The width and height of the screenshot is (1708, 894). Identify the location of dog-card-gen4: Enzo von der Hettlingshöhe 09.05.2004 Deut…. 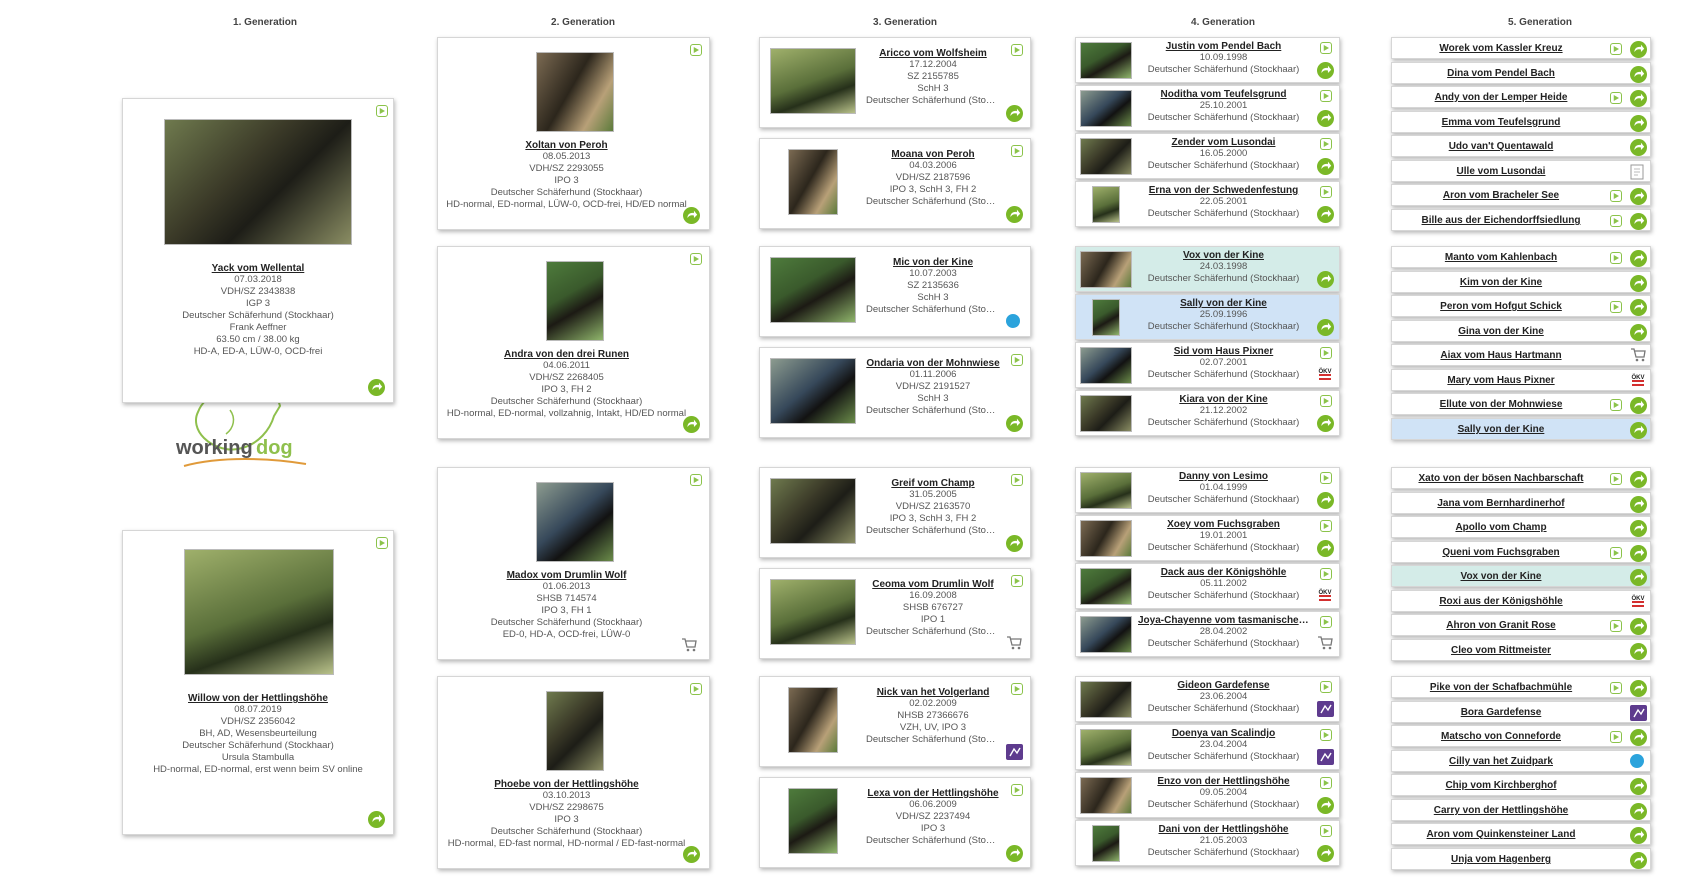
(1207, 795).